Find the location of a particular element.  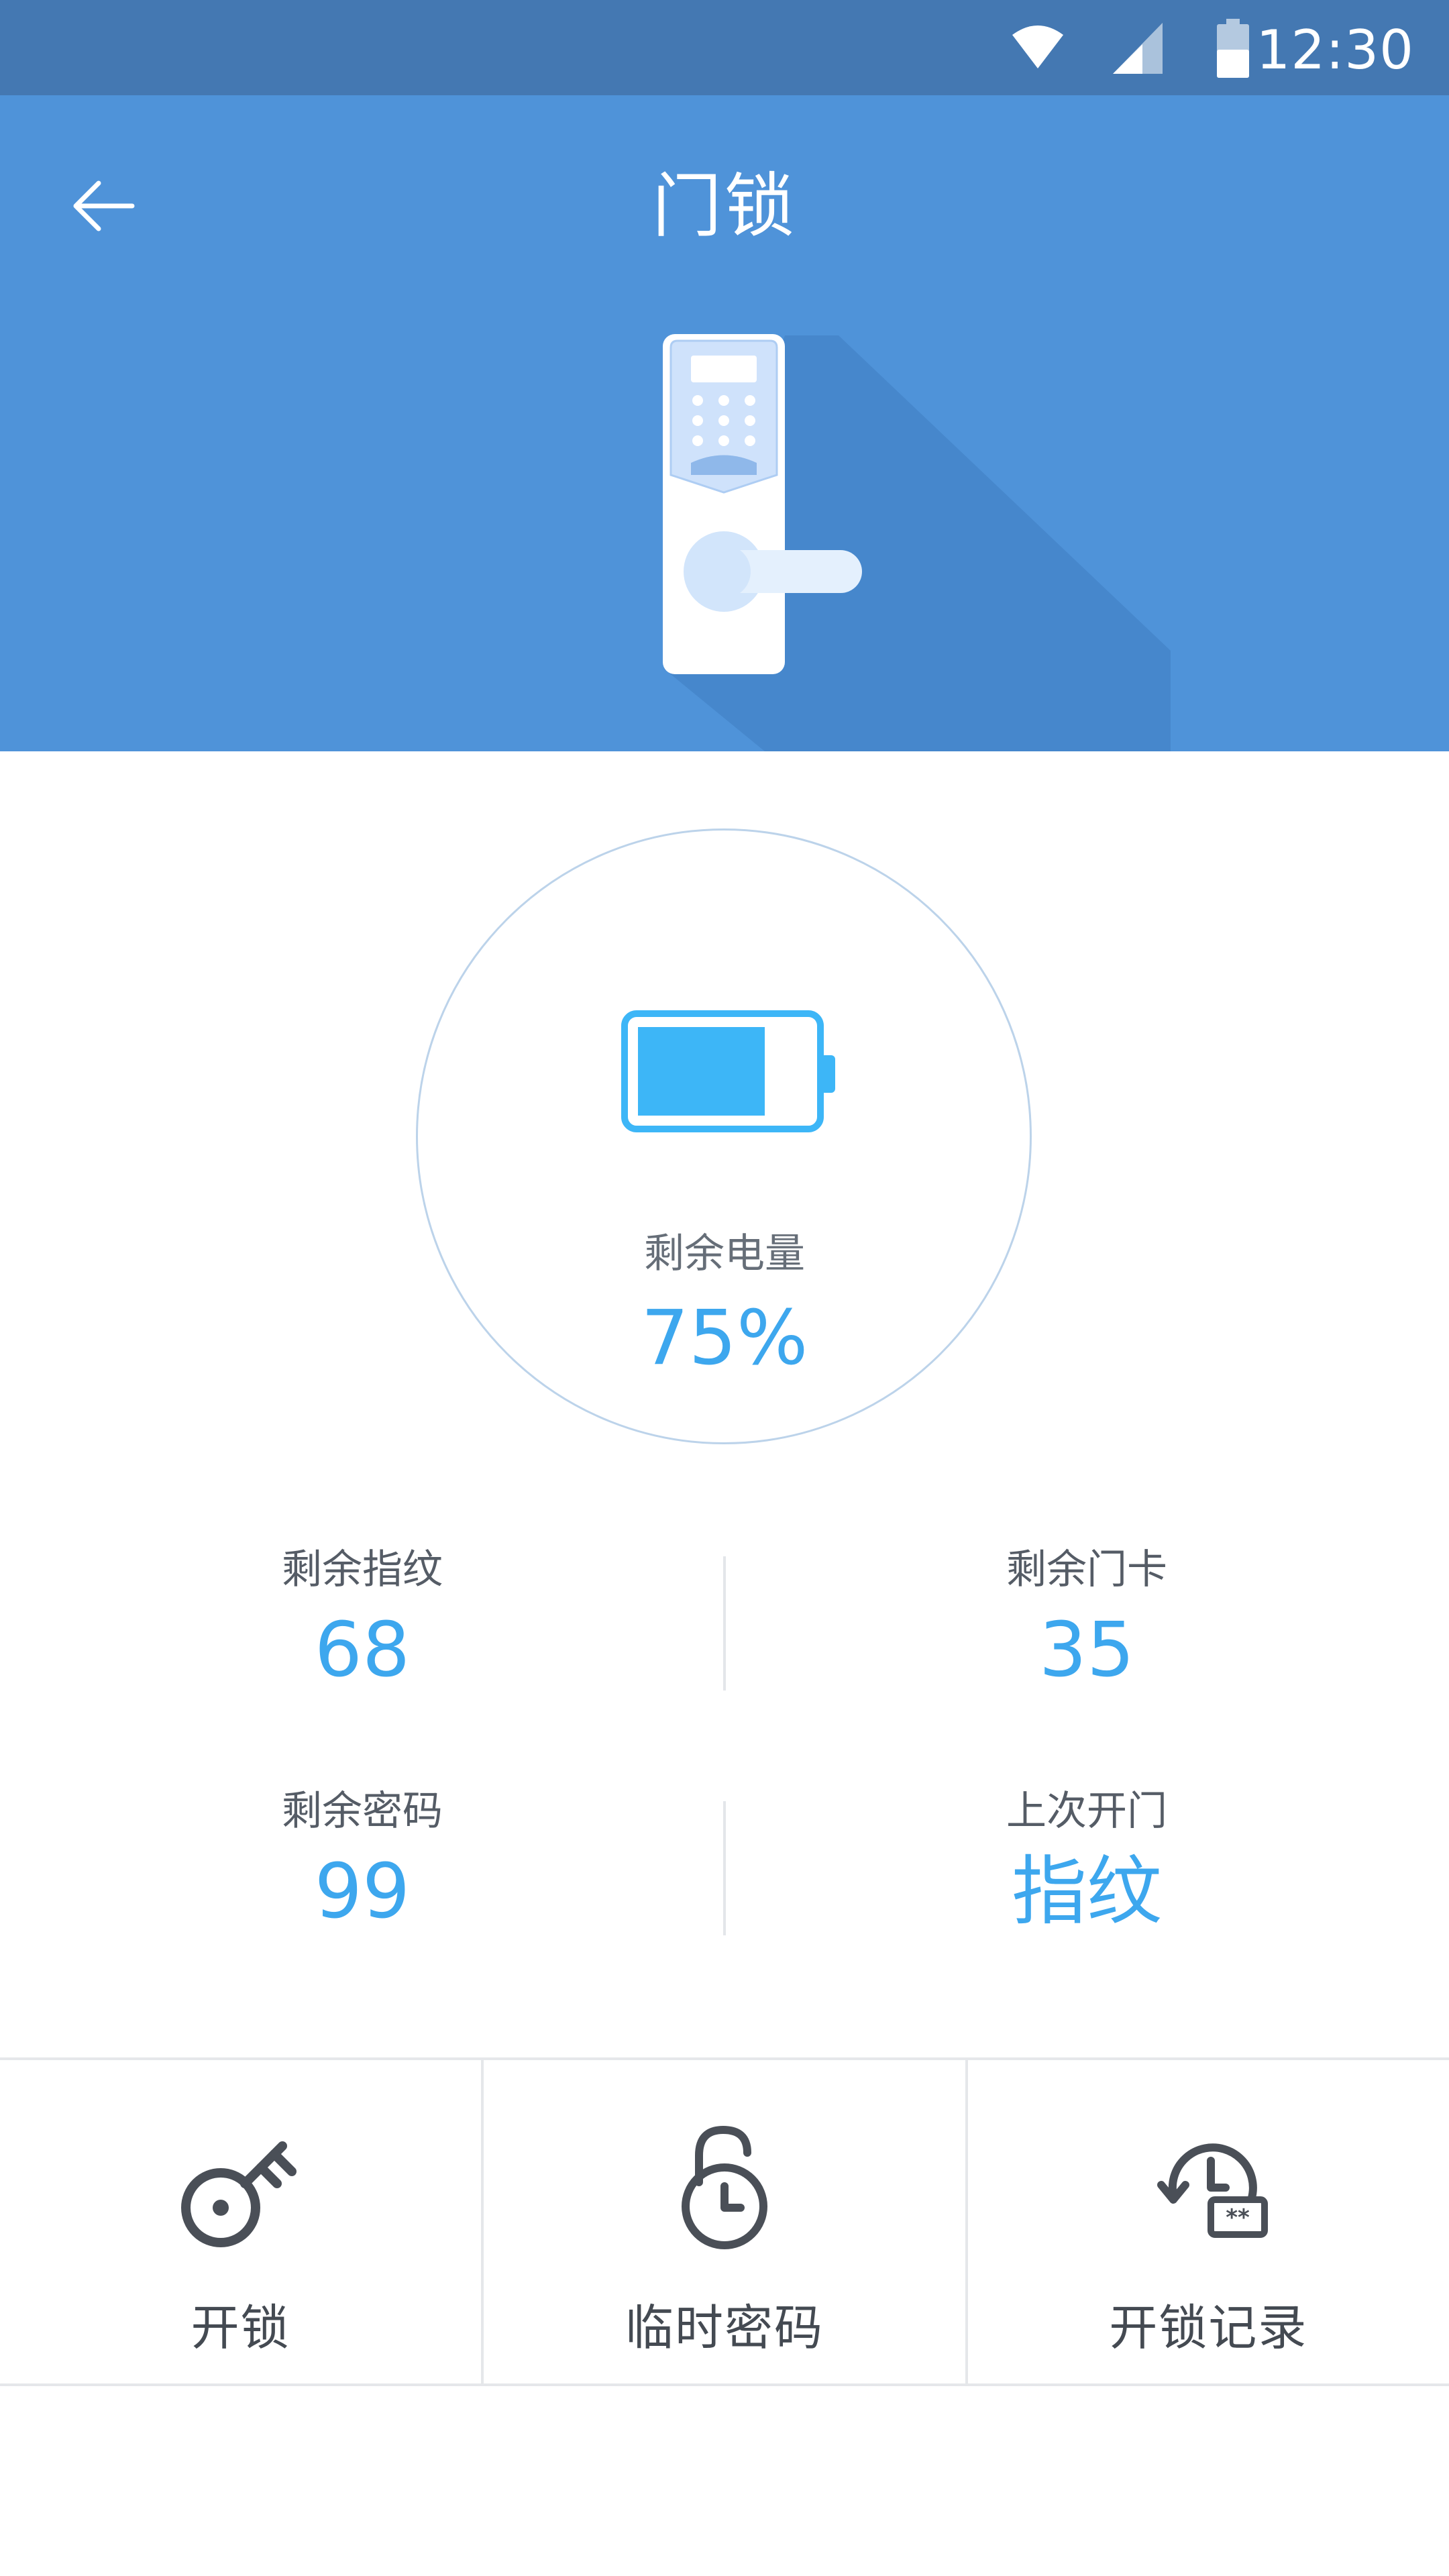

stat-last-open: 上次开门 指纹 is located at coordinates (1086, 1861).